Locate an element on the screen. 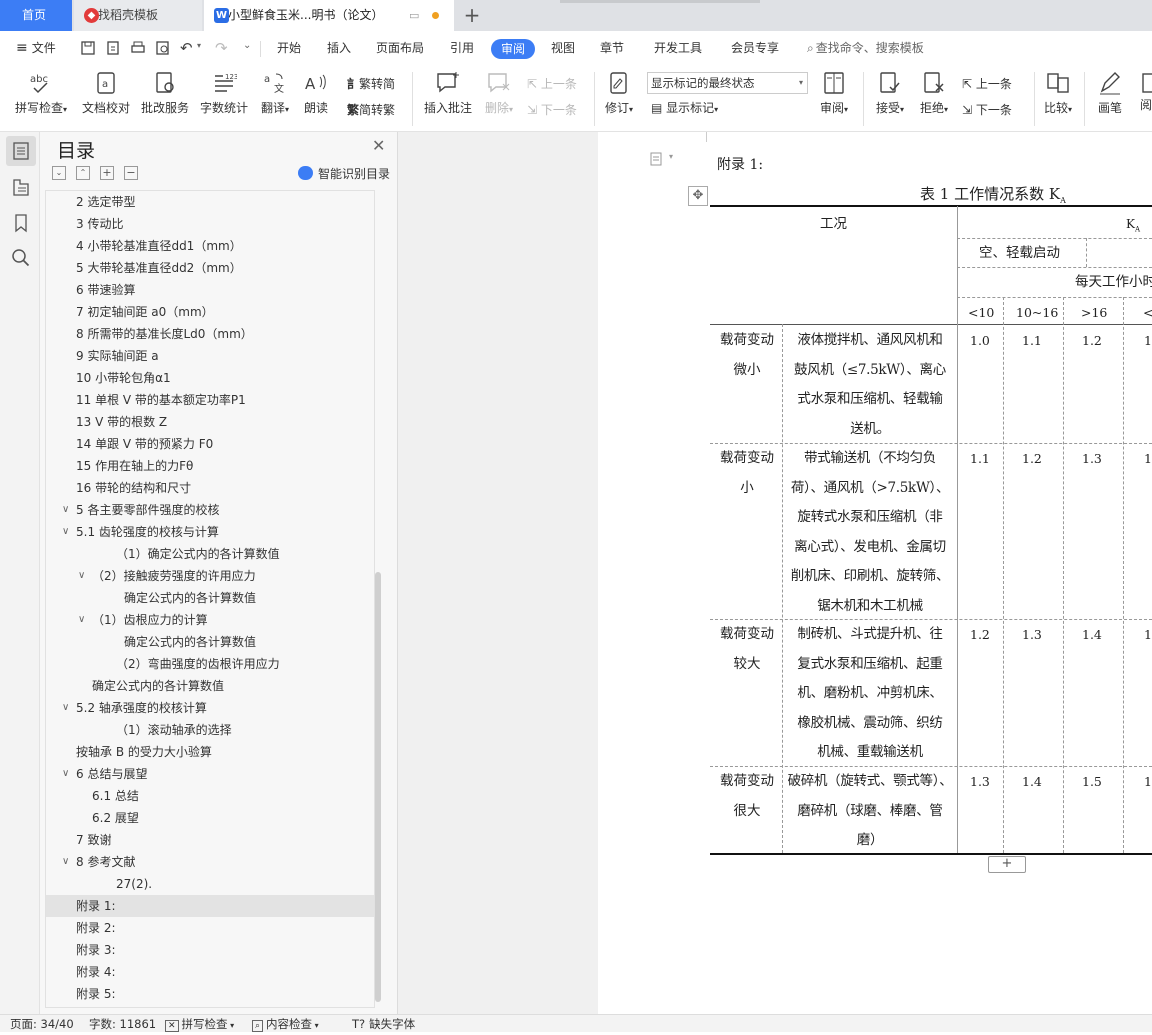  toc-item: ∨ 8 参考文献 is located at coordinates (210, 862).